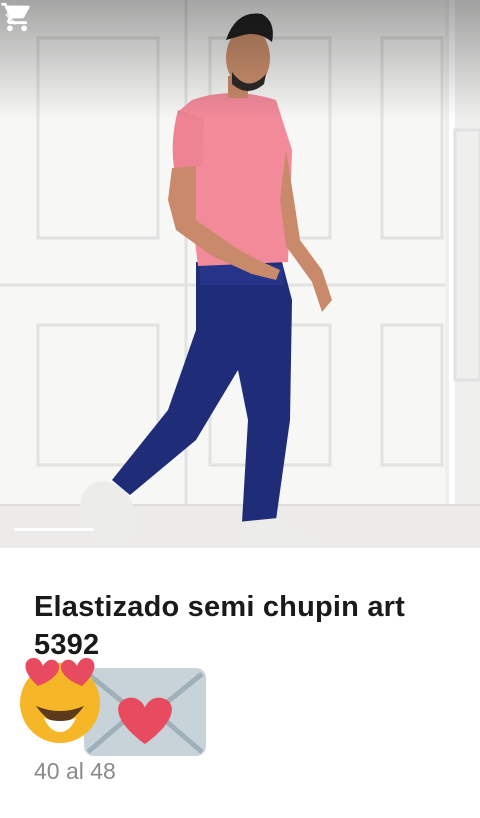 The width and height of the screenshot is (480, 818). What do you see at coordinates (220, 626) in the screenshot?
I see `product-title: Elastizado semi chupin art 5392` at bounding box center [220, 626].